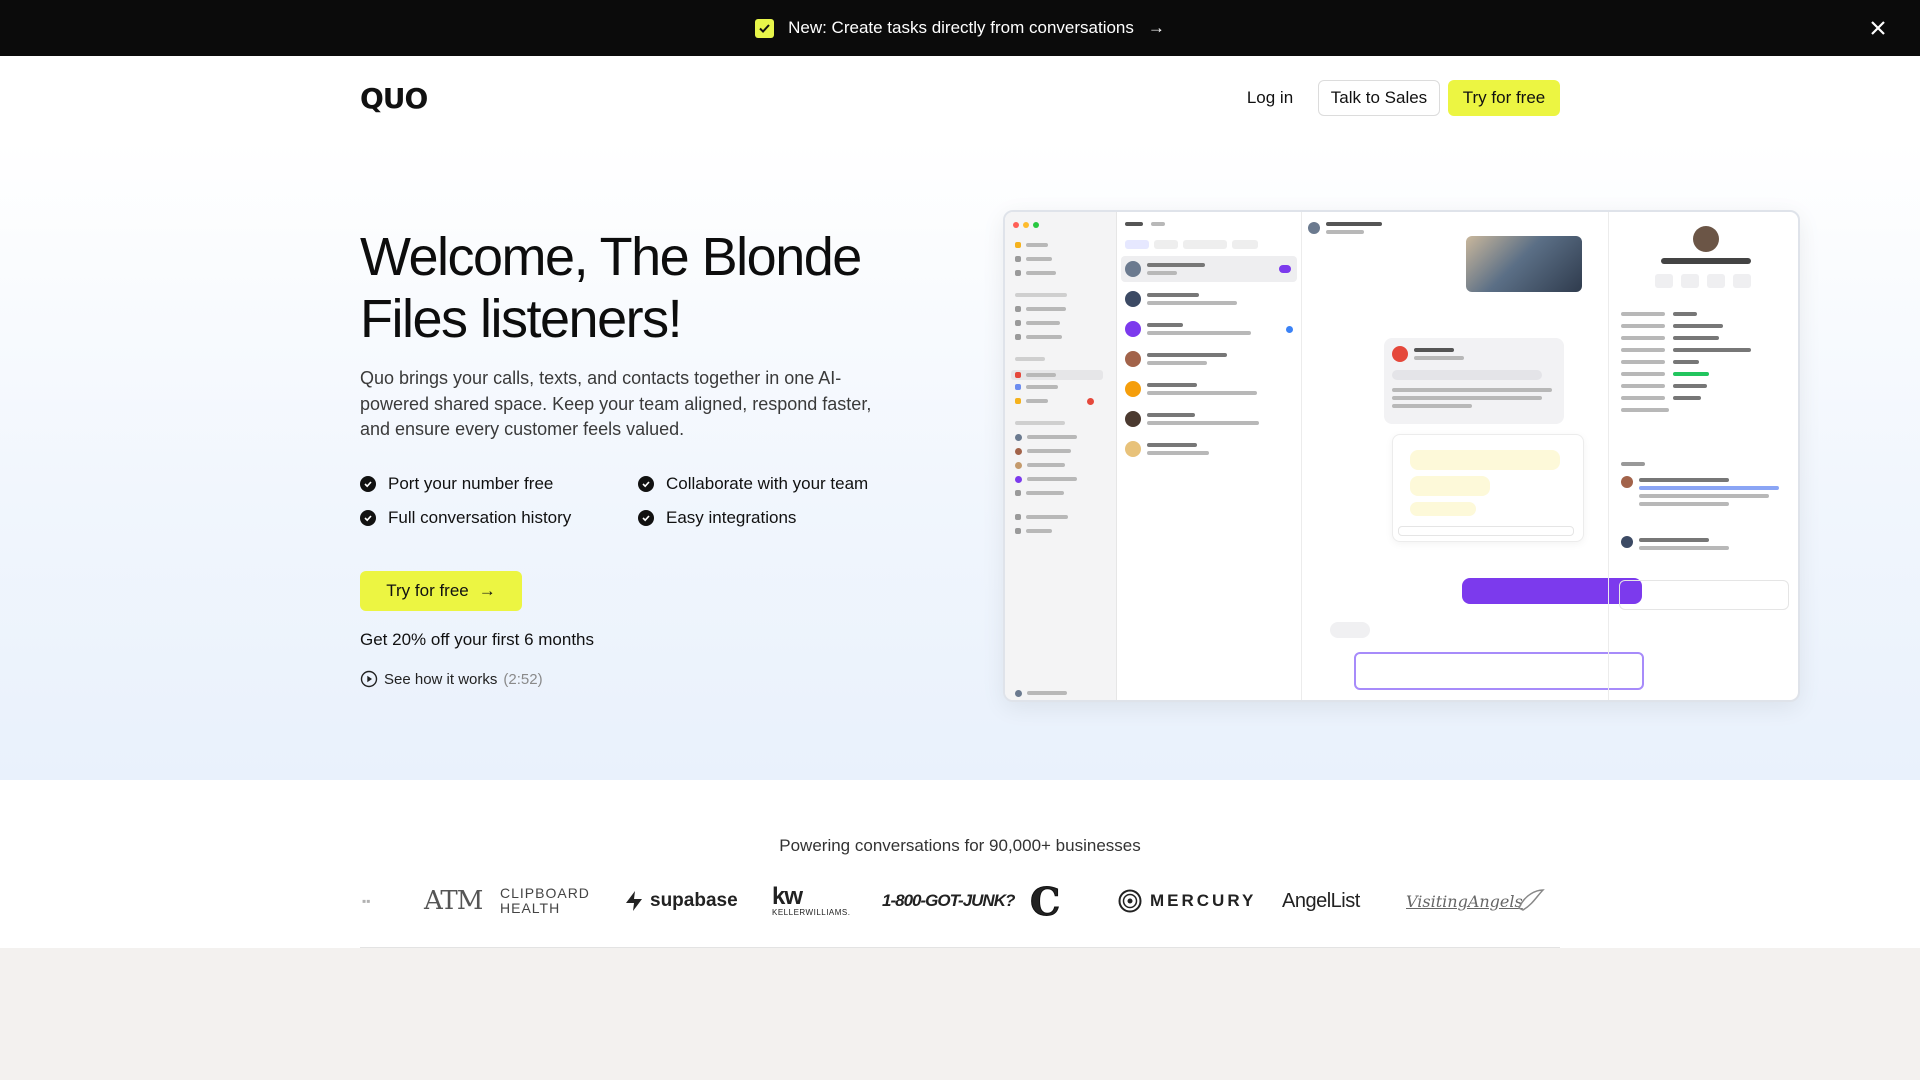 This screenshot has height=1080, width=1920. I want to click on app-contact-panel, so click(1703, 456).